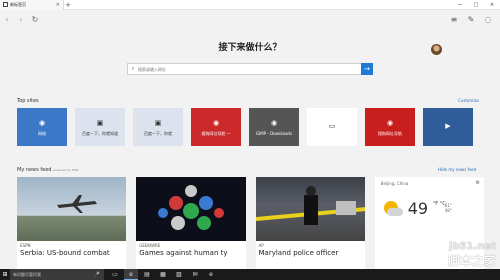  I want to click on mail-icon: ✉, so click(195, 274).